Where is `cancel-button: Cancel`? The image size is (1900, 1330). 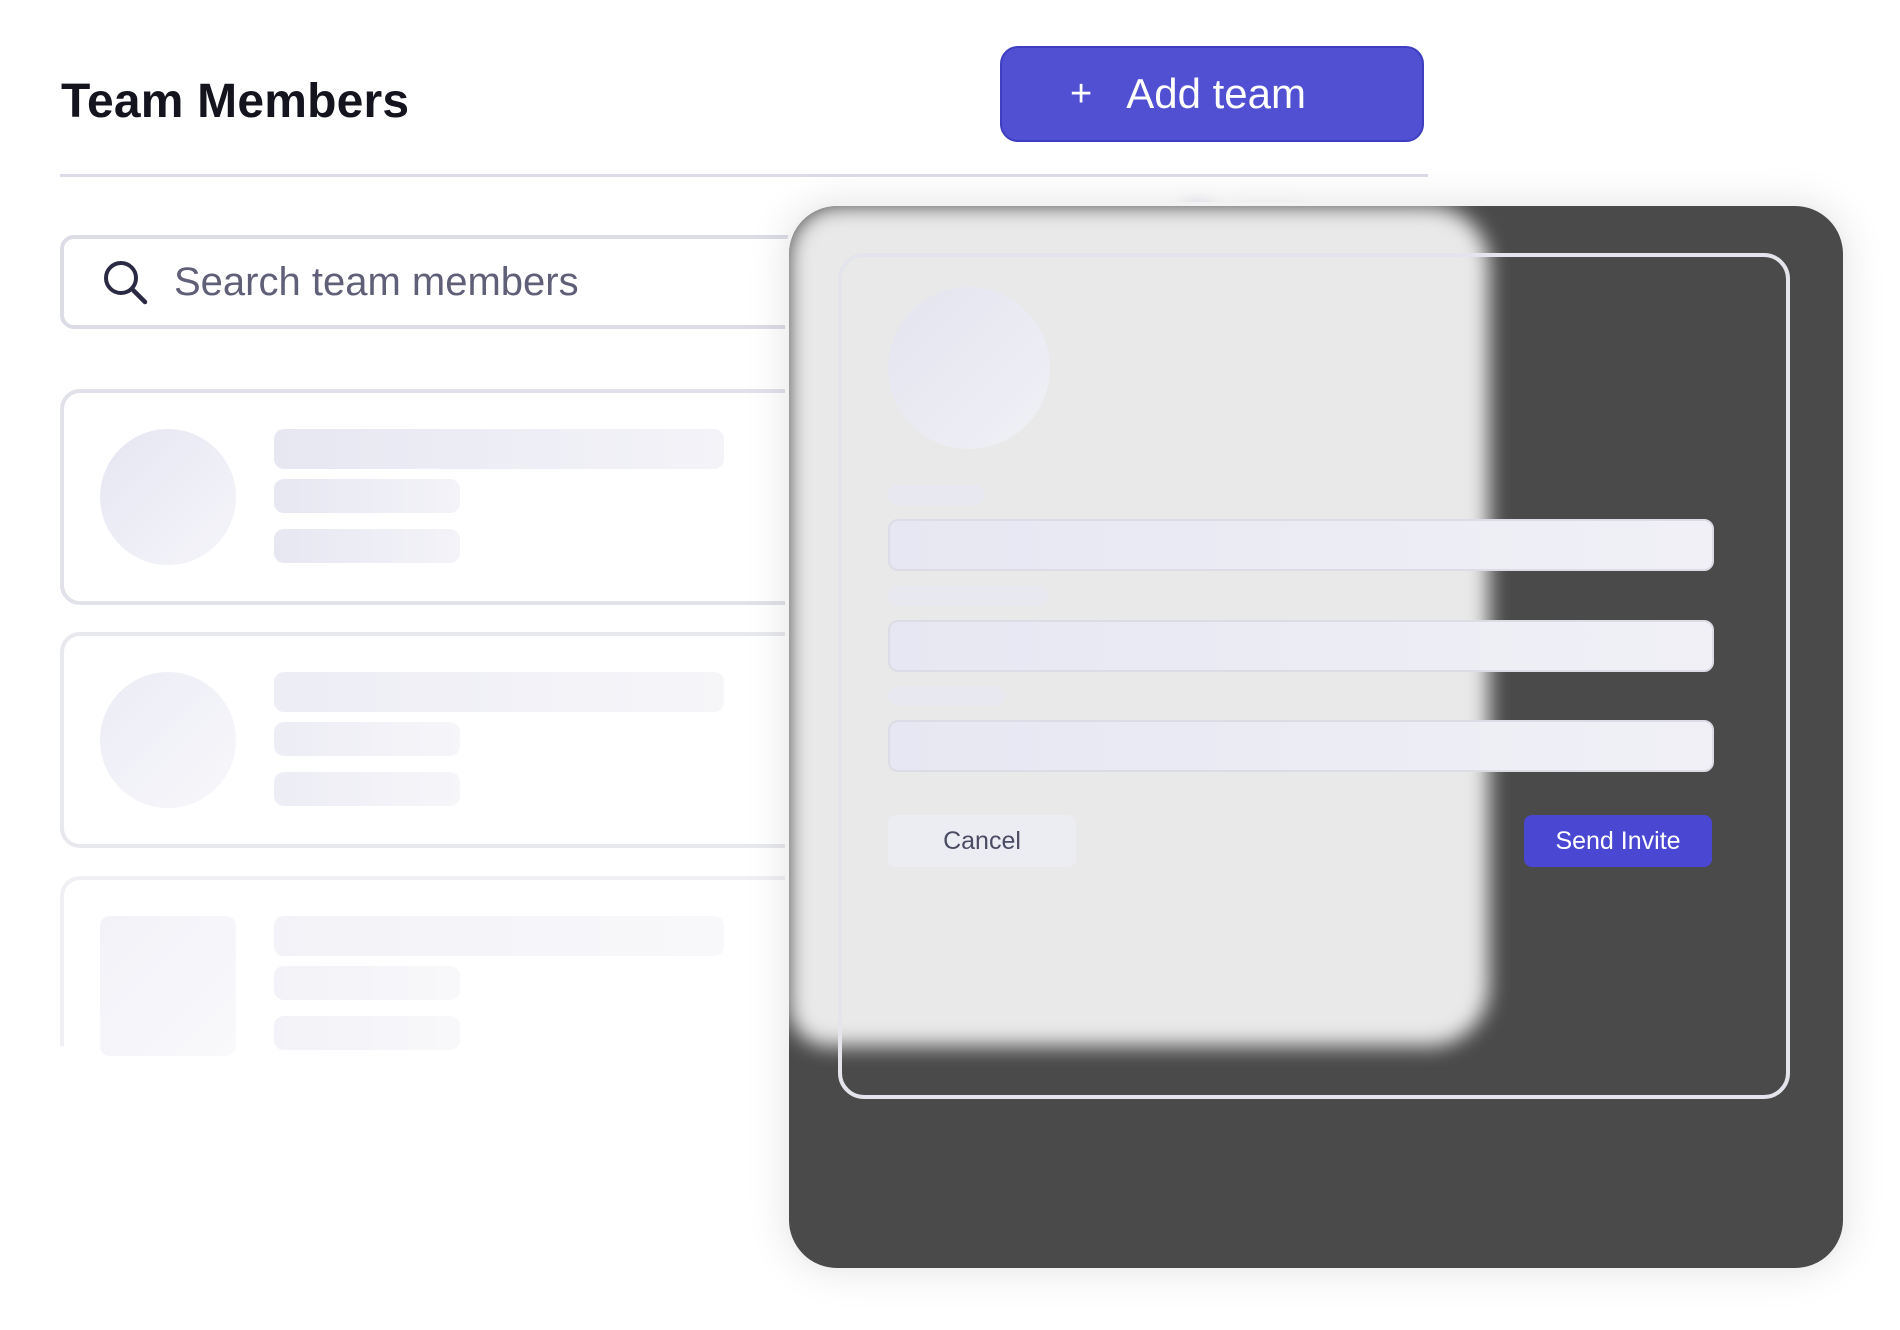 cancel-button: Cancel is located at coordinates (982, 841).